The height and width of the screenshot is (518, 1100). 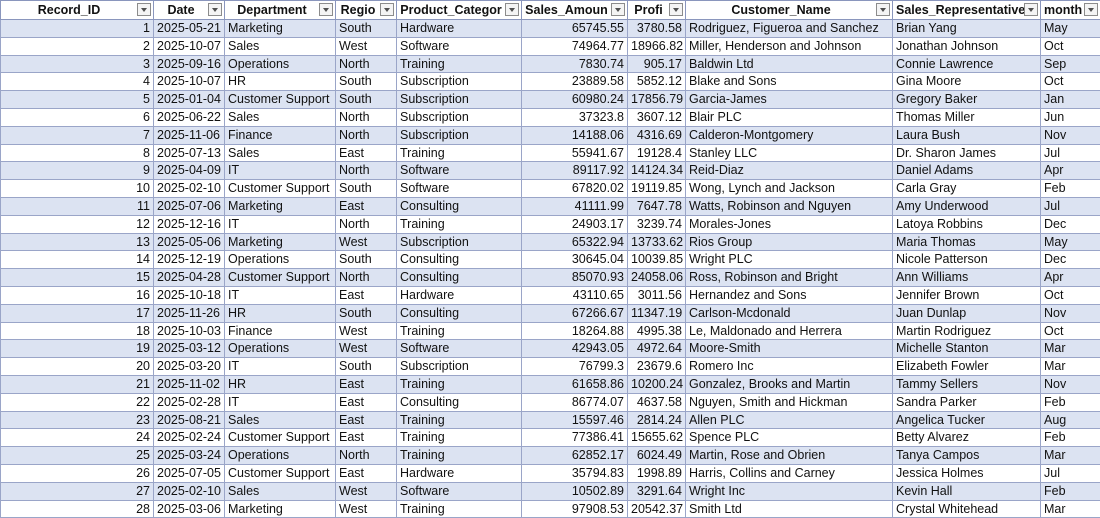 What do you see at coordinates (966, 135) in the screenshot?
I see `cell-sales-representative: Laura Bush` at bounding box center [966, 135].